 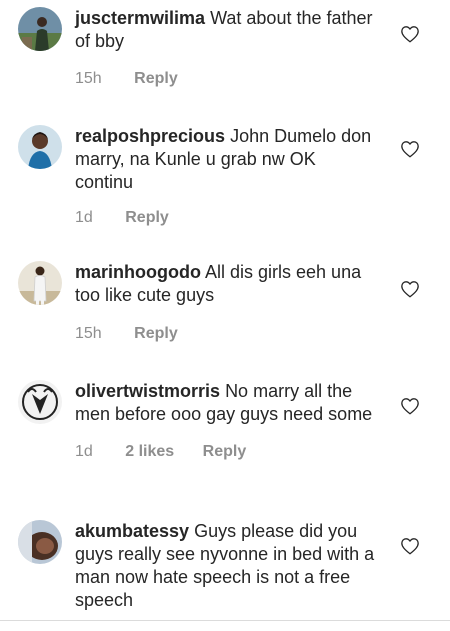 I want to click on comment-meta: 1d Reply, so click(x=225, y=218).